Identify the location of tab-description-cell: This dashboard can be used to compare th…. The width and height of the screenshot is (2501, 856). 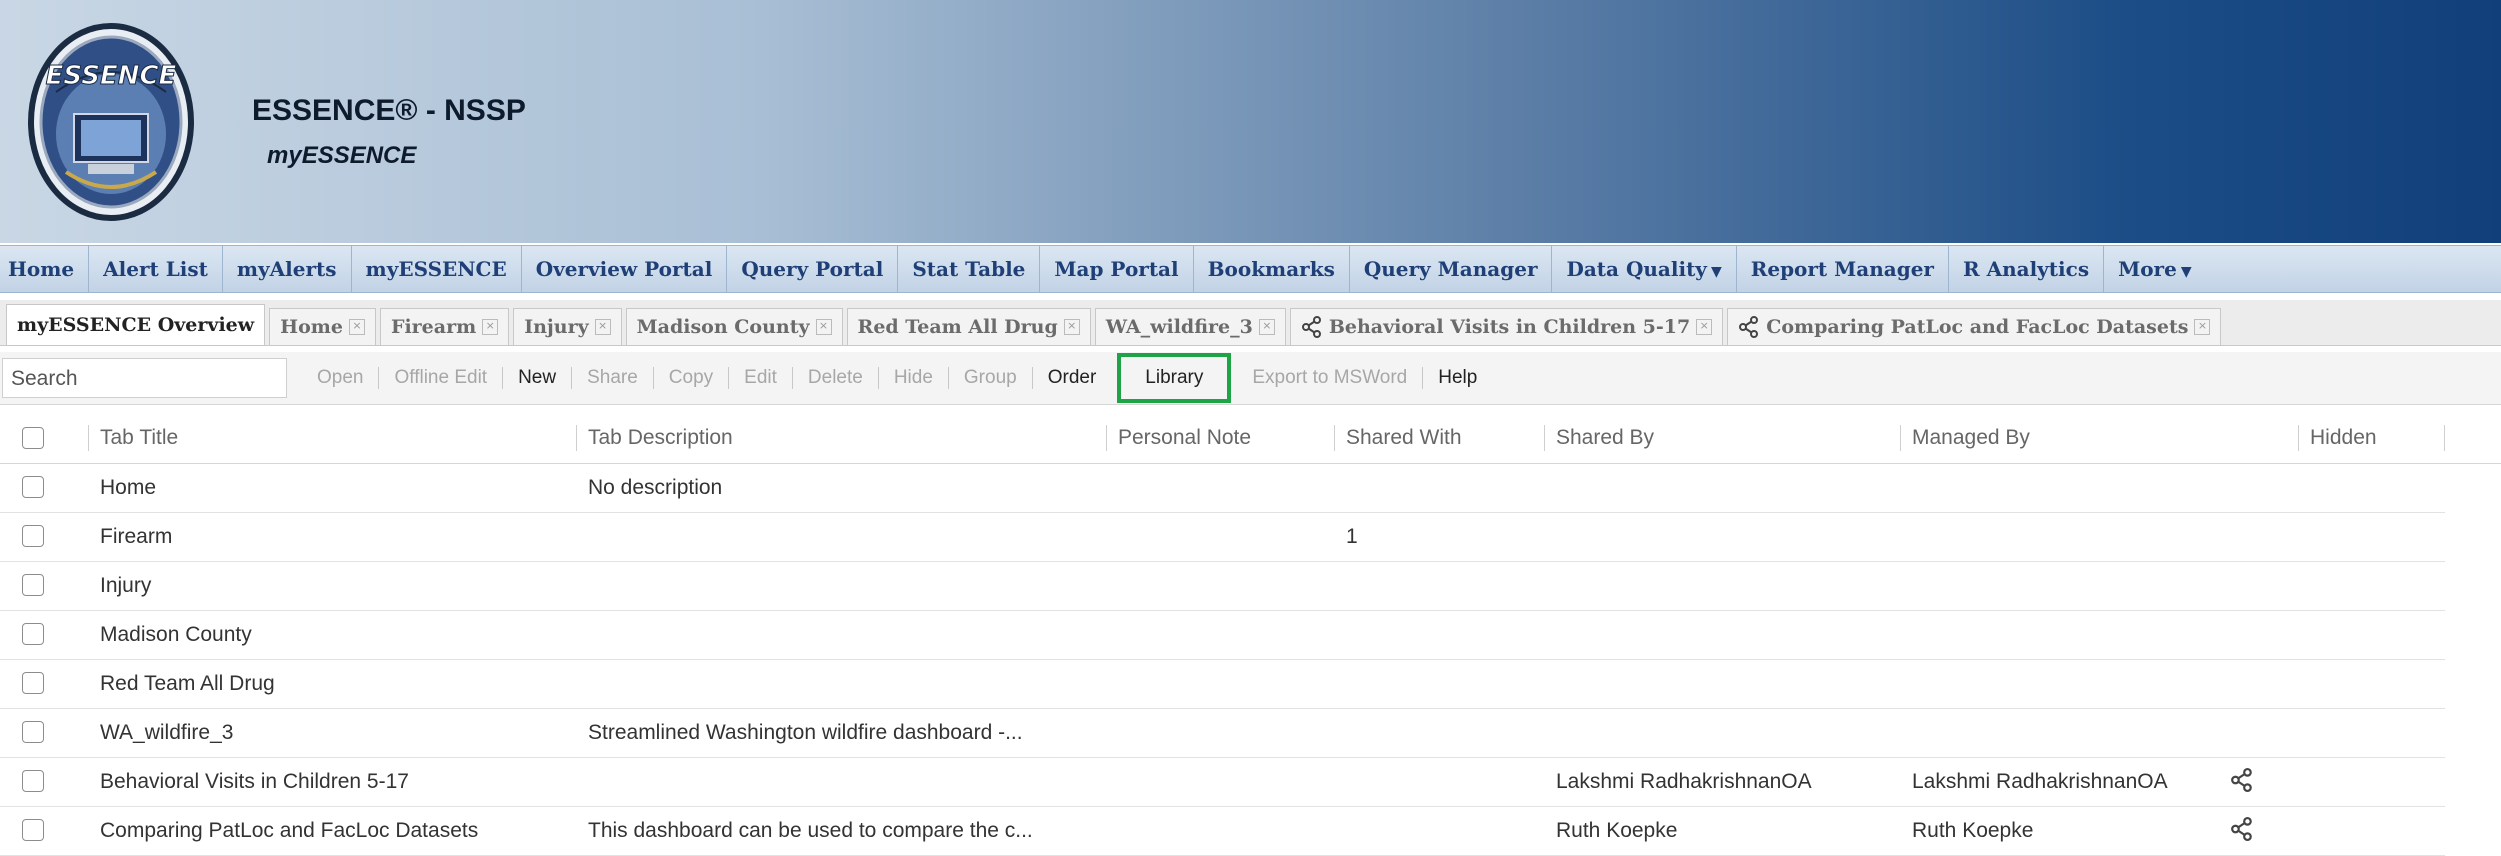
(810, 830).